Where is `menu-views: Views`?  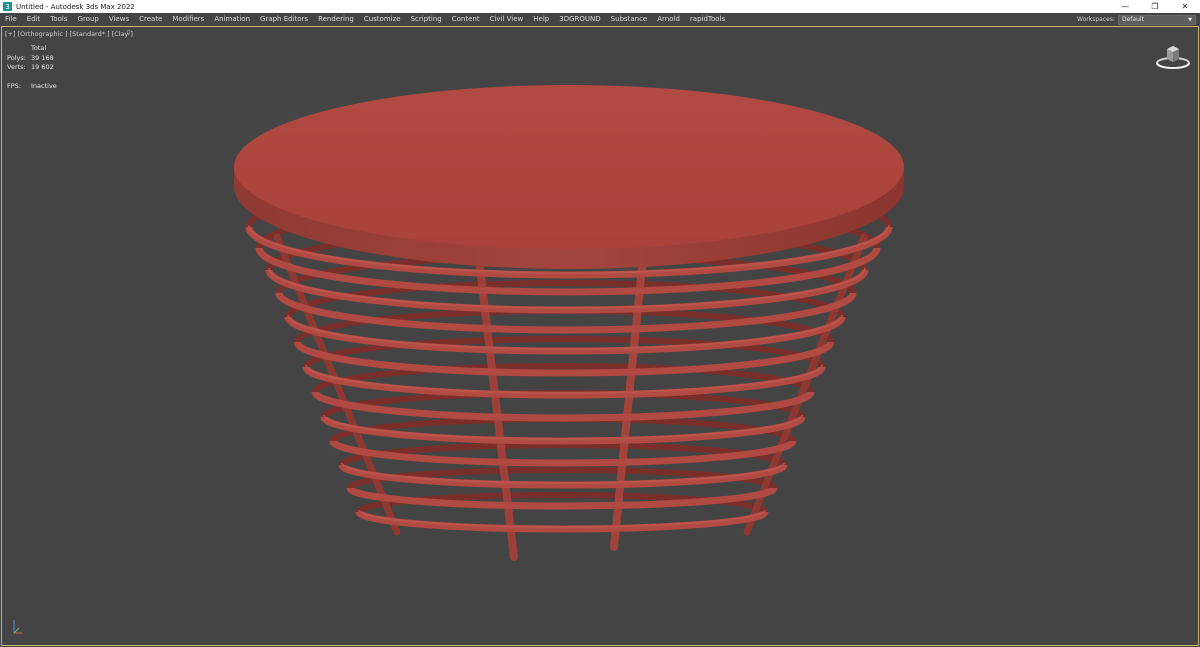
menu-views: Views is located at coordinates (119, 19).